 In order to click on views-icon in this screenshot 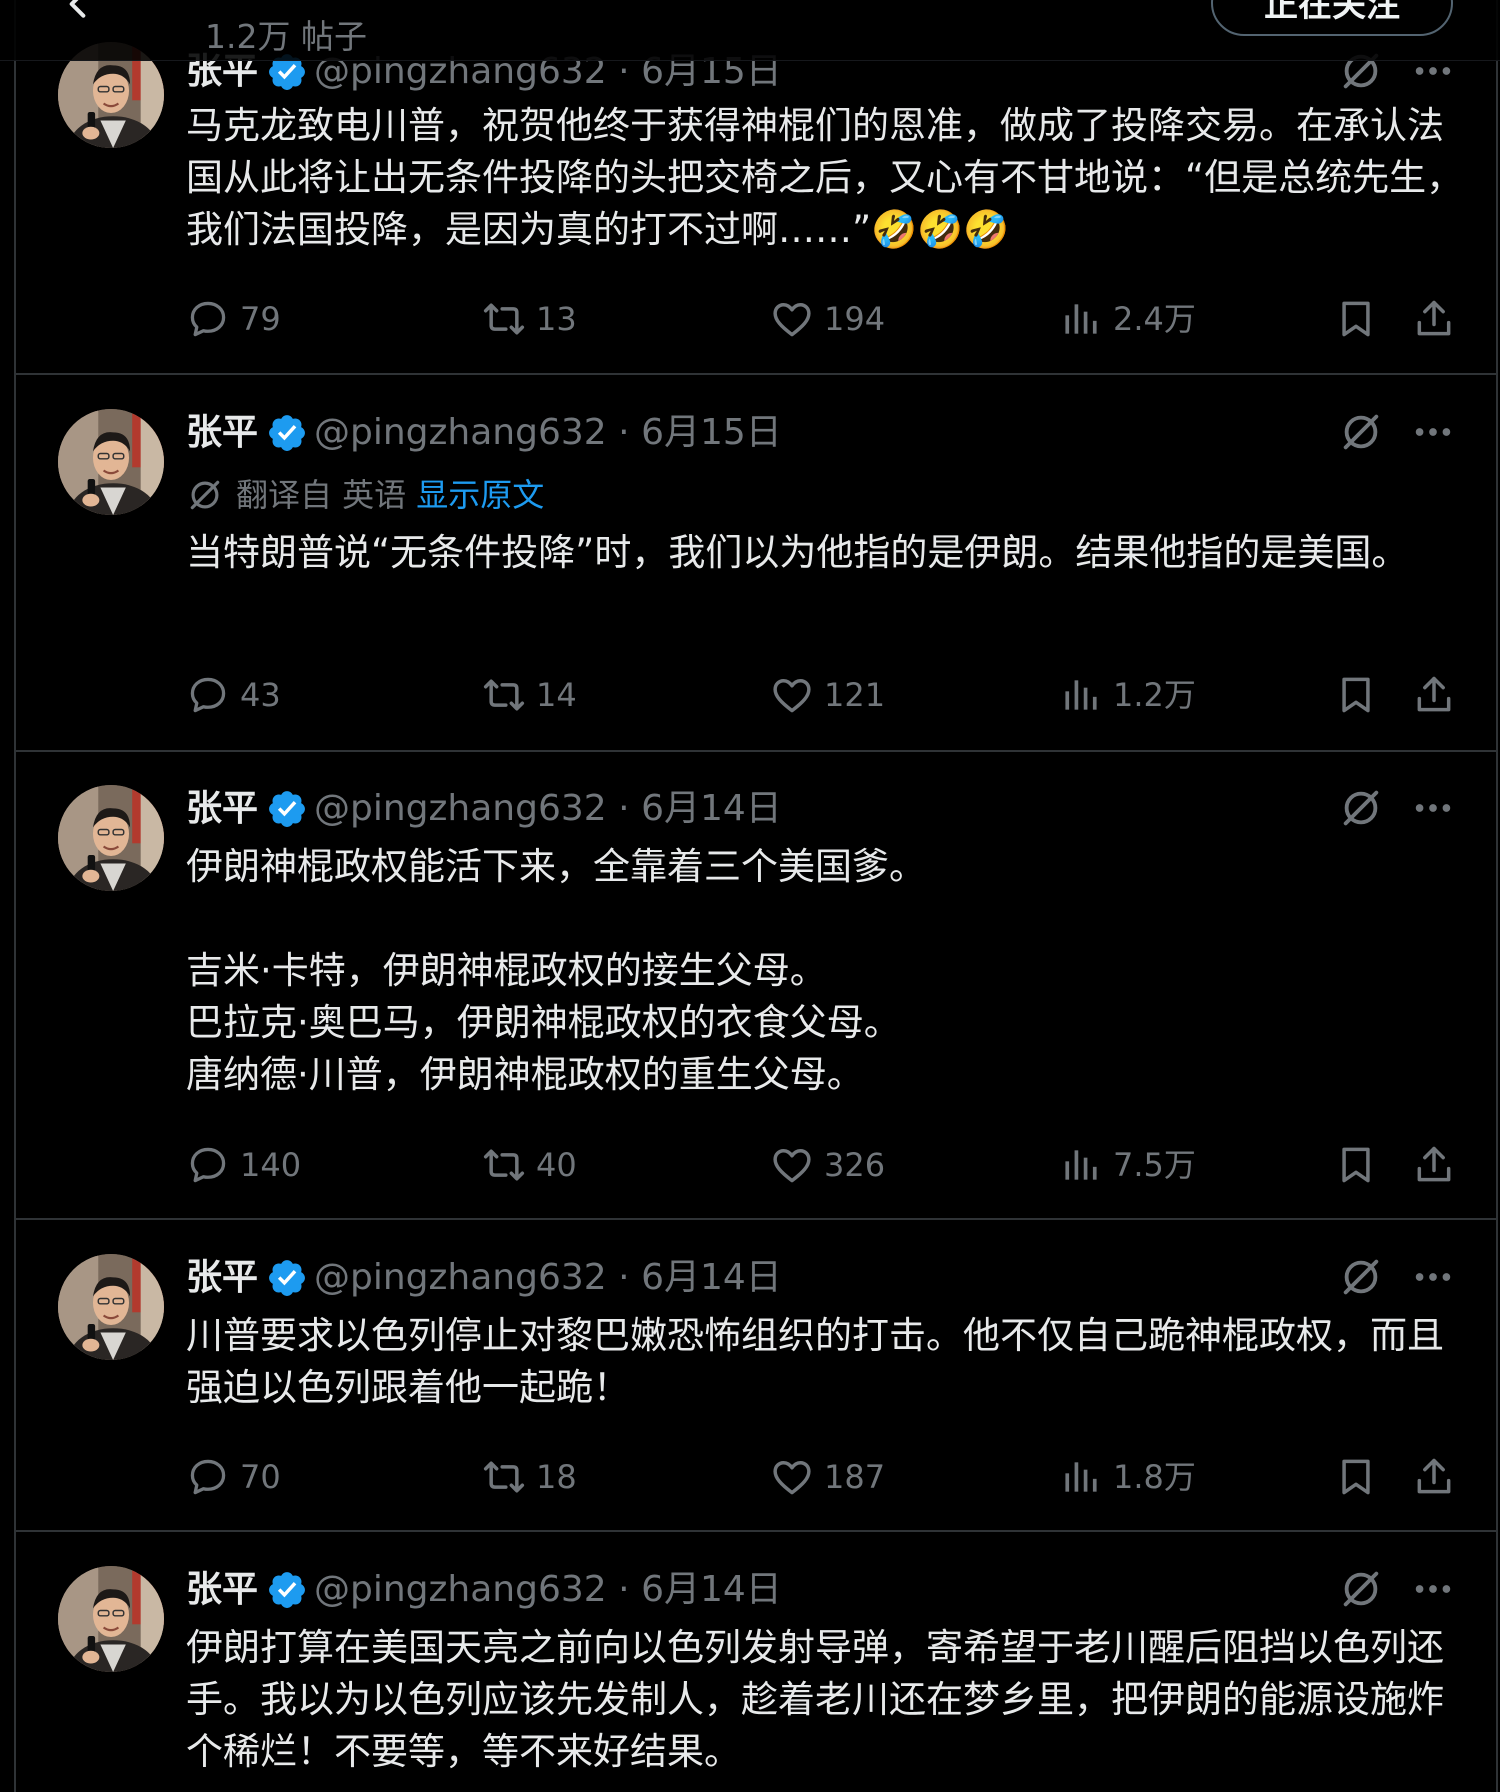, I will do `click(1081, 1165)`.